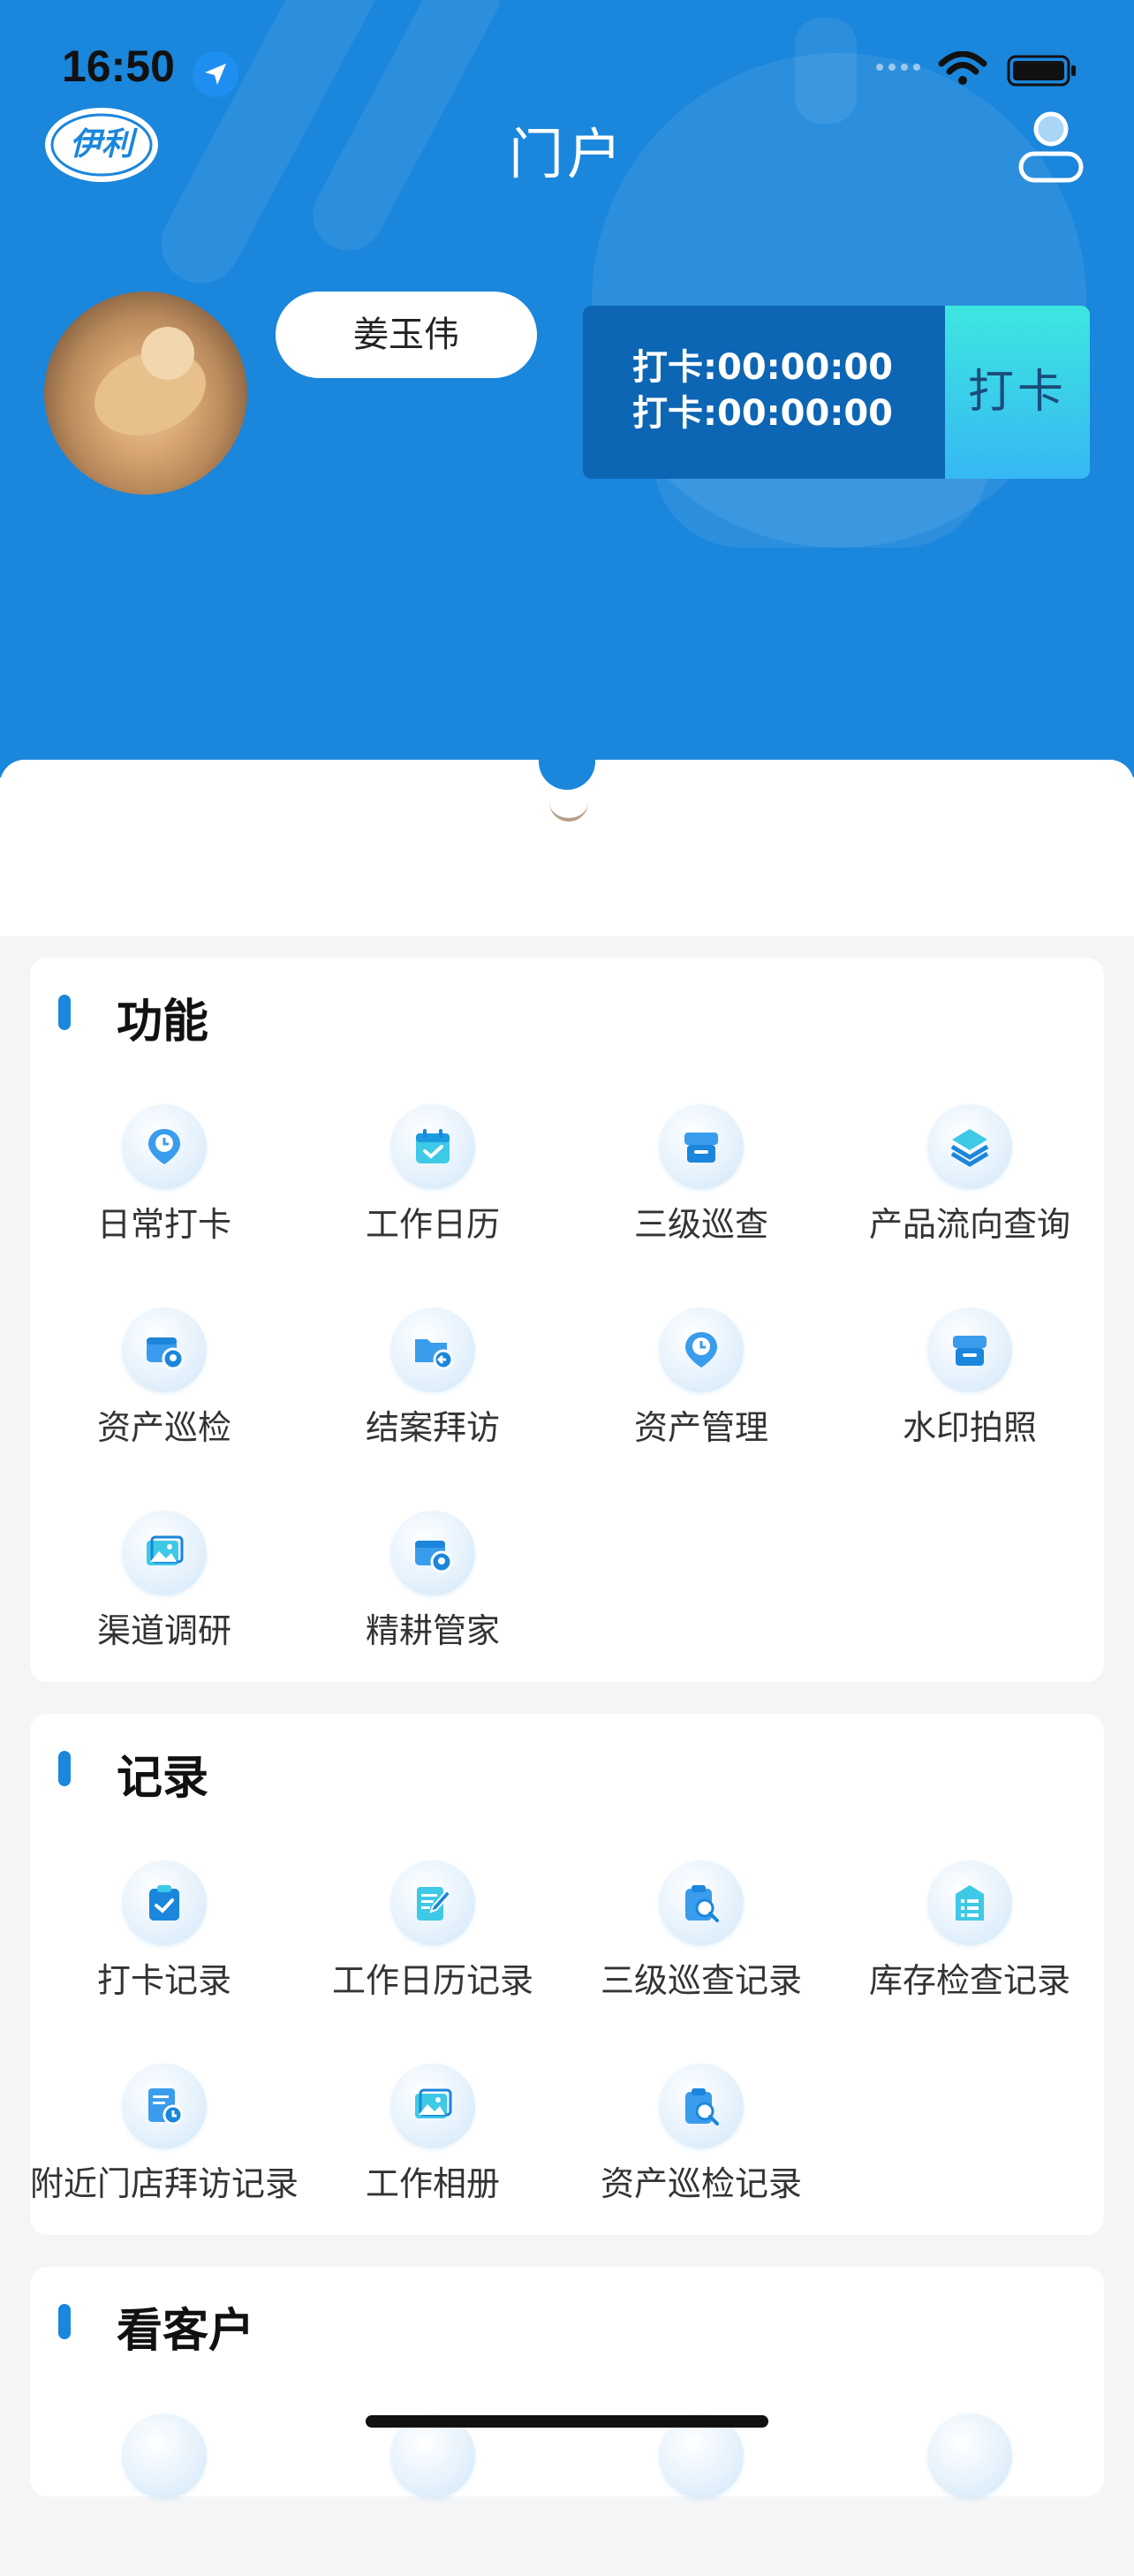  What do you see at coordinates (836, 393) in the screenshot?
I see `clock-in-panel: 打卡:00:00:00 打卡:00:00:00 打卡` at bounding box center [836, 393].